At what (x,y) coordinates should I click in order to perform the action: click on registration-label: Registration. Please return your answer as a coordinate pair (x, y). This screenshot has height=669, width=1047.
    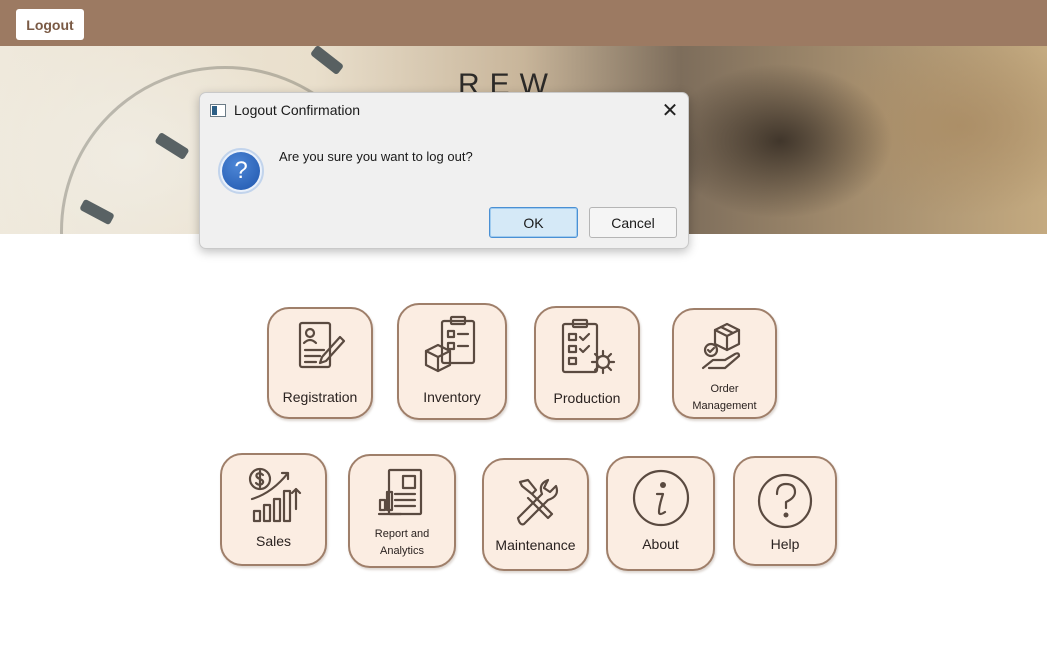
    Looking at the image, I should click on (320, 397).